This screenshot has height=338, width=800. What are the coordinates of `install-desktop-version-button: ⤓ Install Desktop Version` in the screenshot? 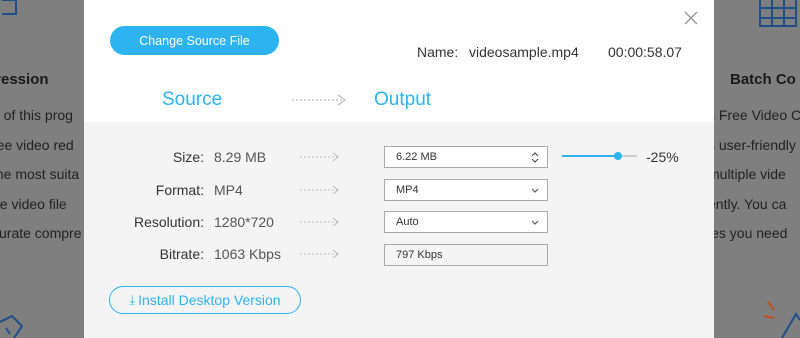 It's located at (205, 300).